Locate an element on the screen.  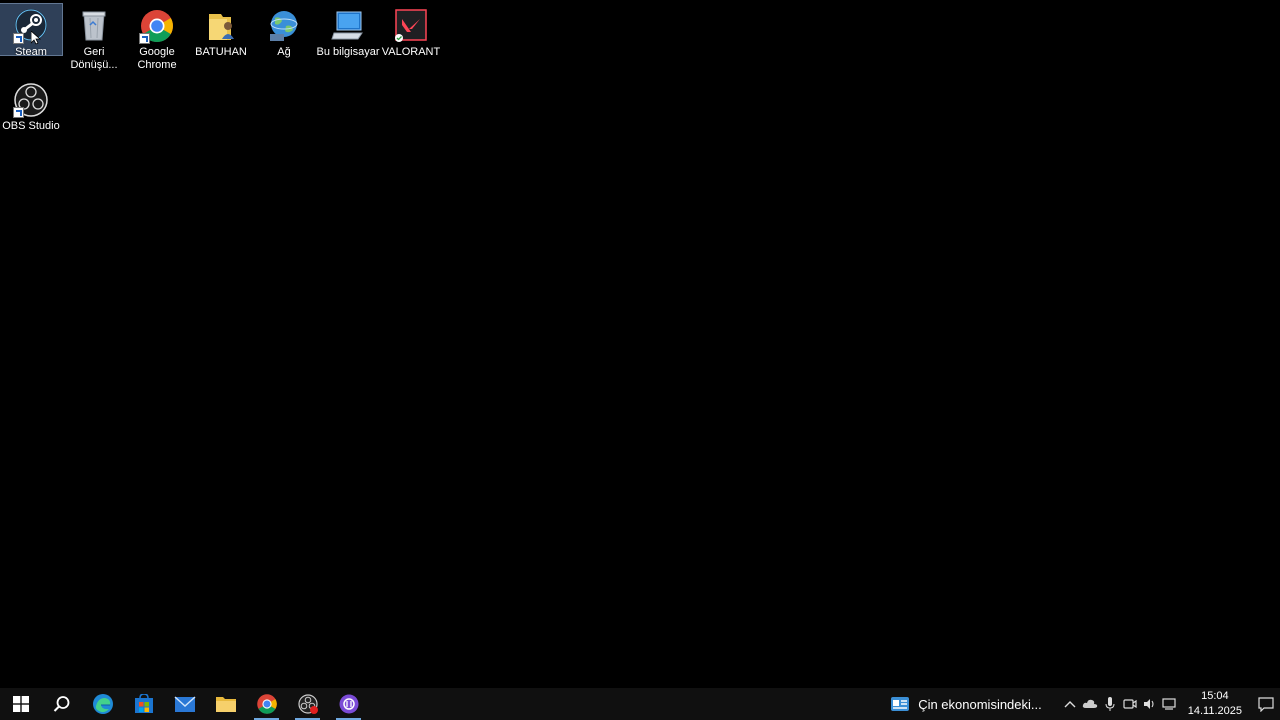
camera-icon is located at coordinates (1130, 704).